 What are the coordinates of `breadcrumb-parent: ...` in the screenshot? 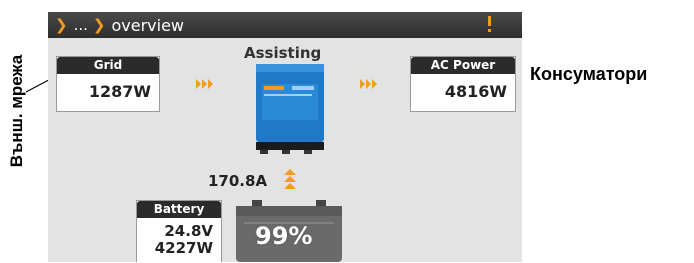 It's located at (81, 25).